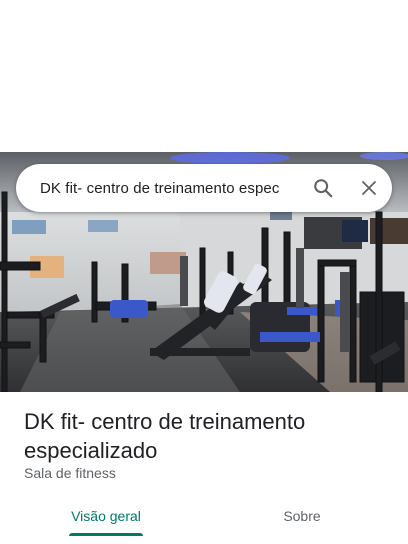  I want to click on close-button, so click(369, 188).